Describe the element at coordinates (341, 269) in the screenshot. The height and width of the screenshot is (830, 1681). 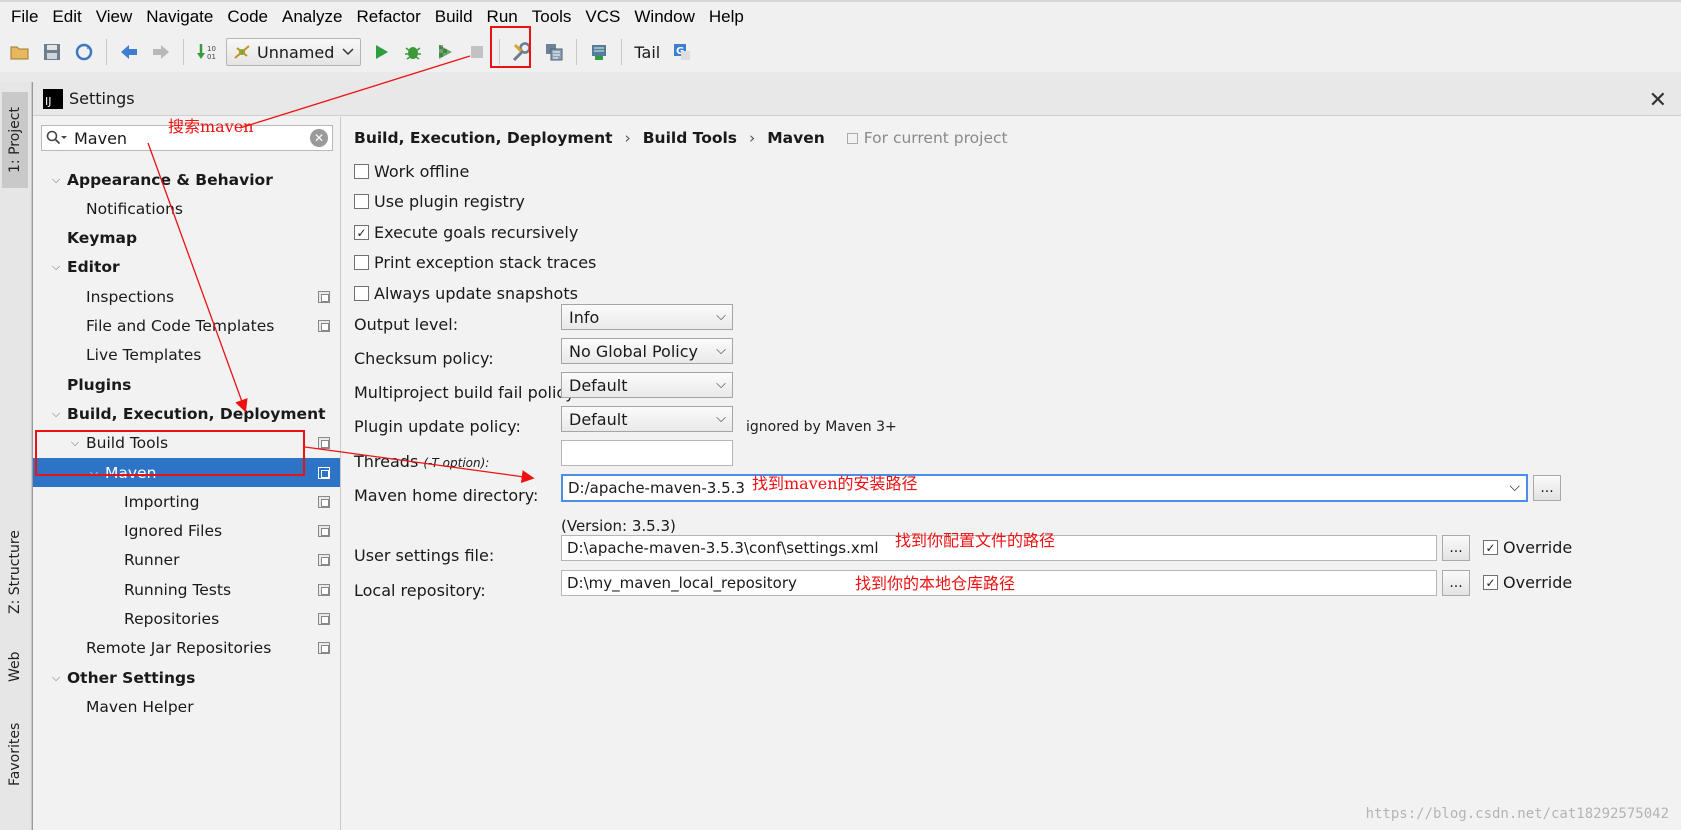
I see `annotation-arrows` at that location.